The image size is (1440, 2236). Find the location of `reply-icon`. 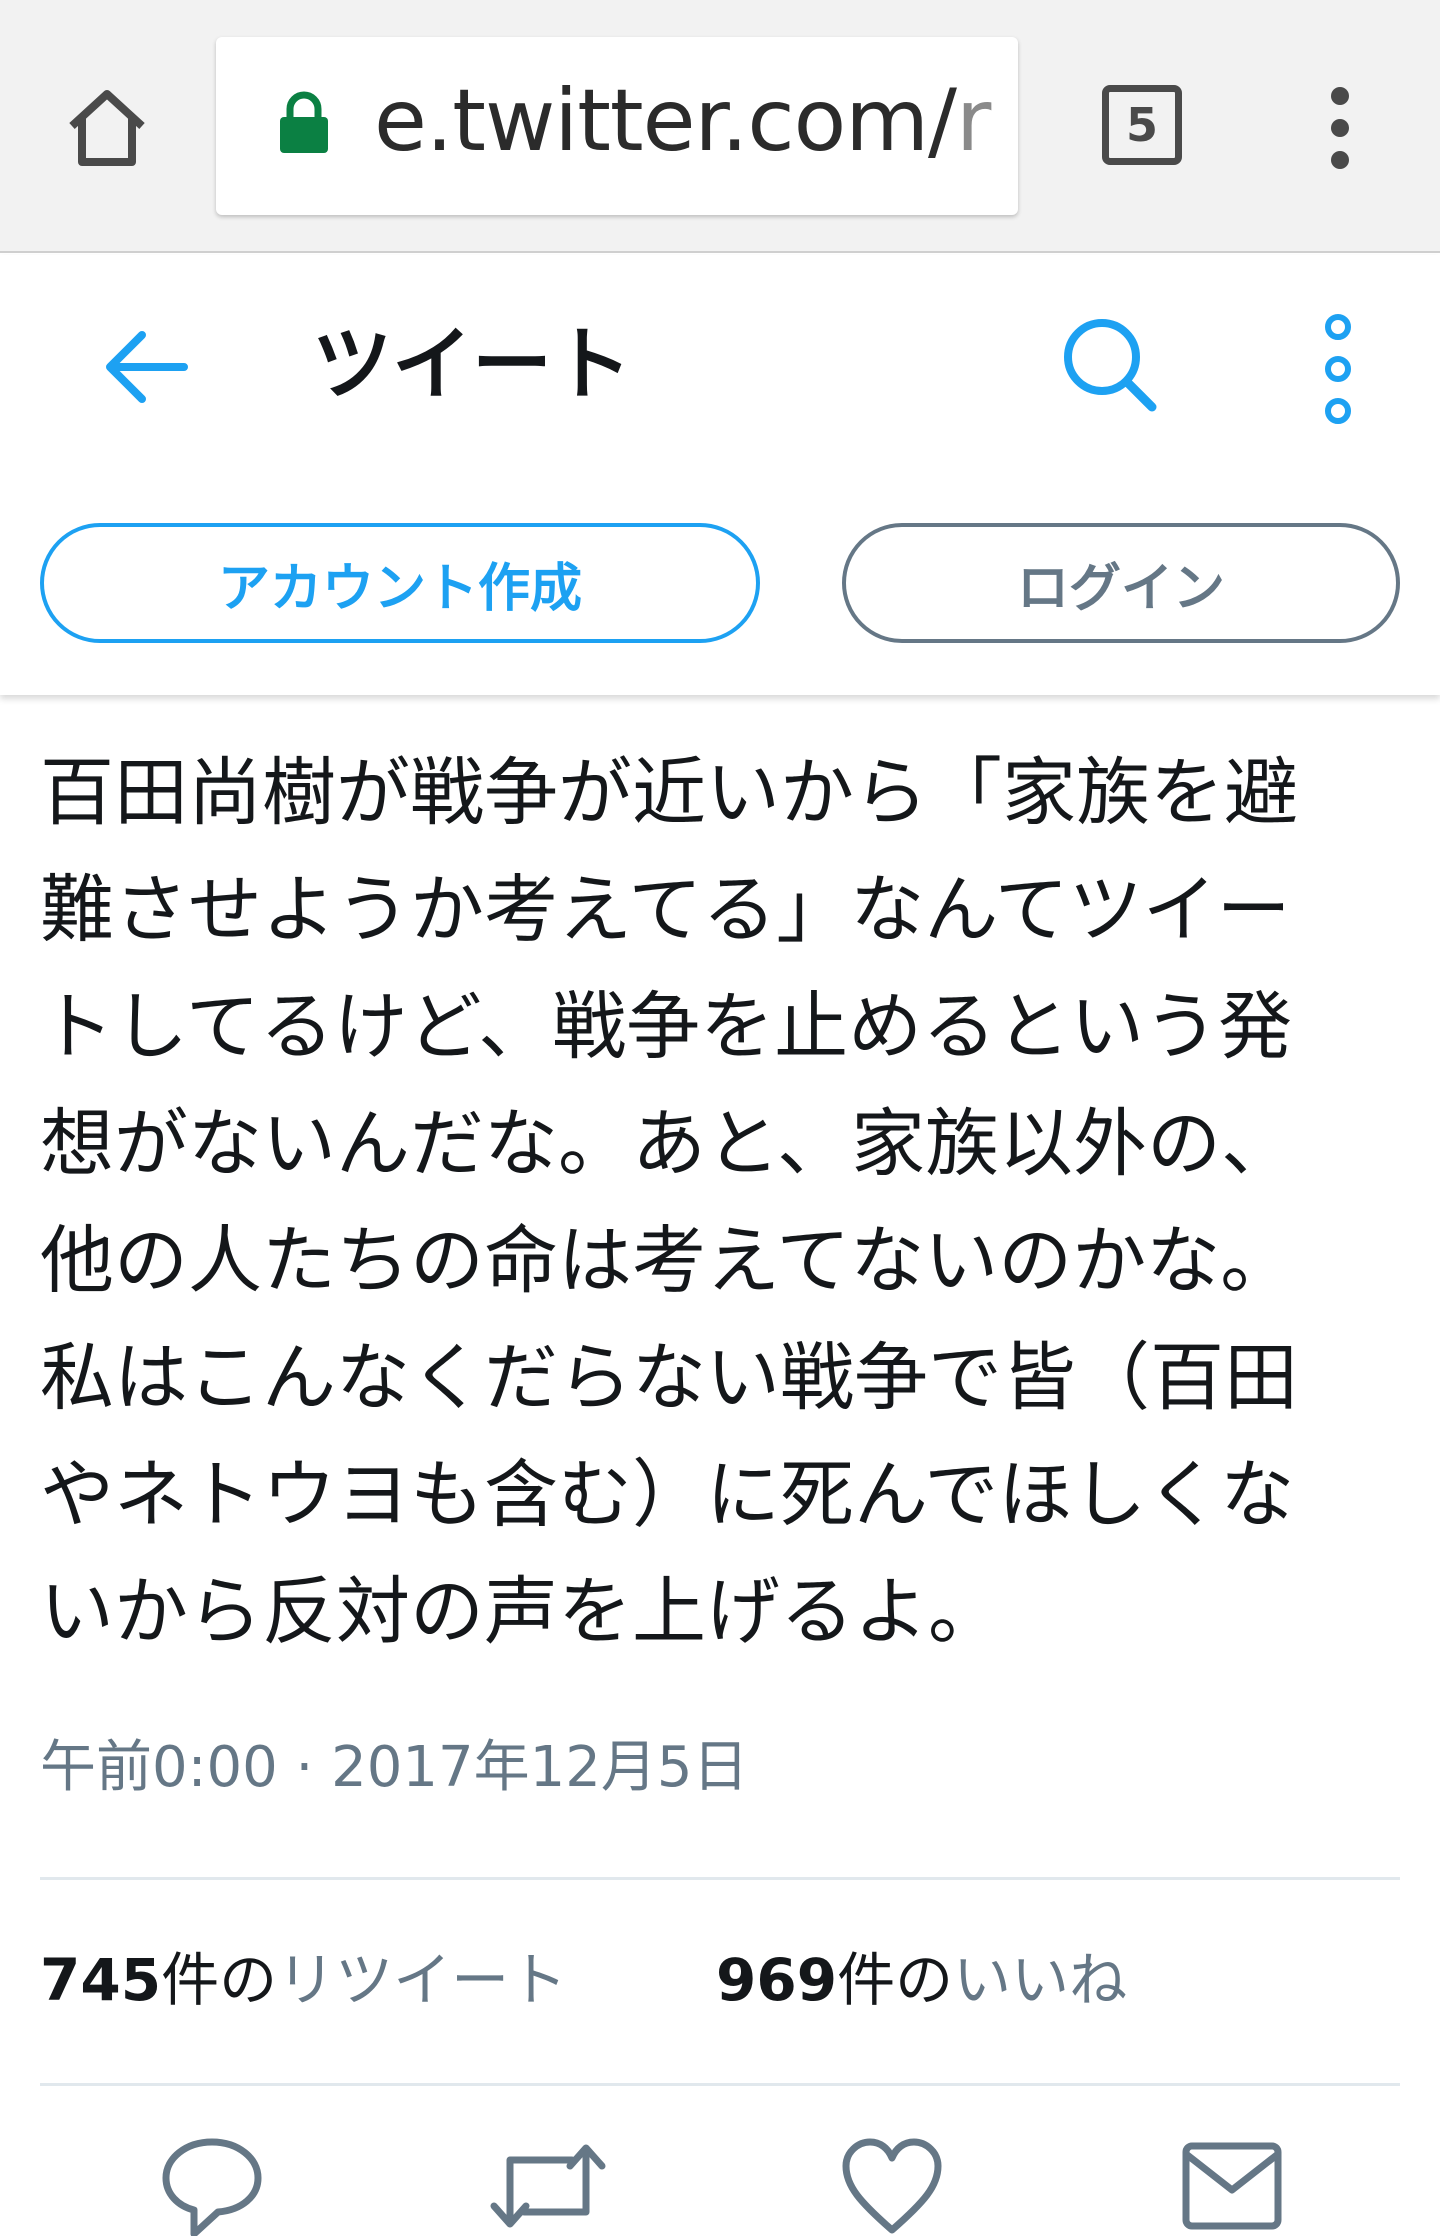

reply-icon is located at coordinates (212, 2186).